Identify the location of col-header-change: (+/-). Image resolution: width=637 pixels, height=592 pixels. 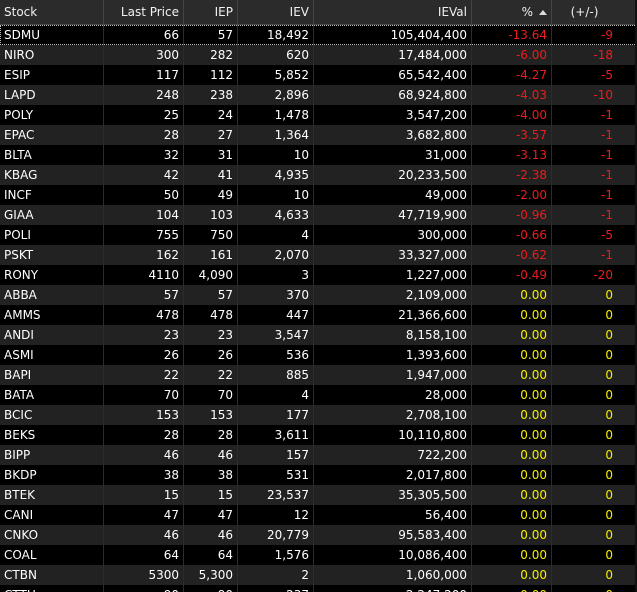
(584, 12).